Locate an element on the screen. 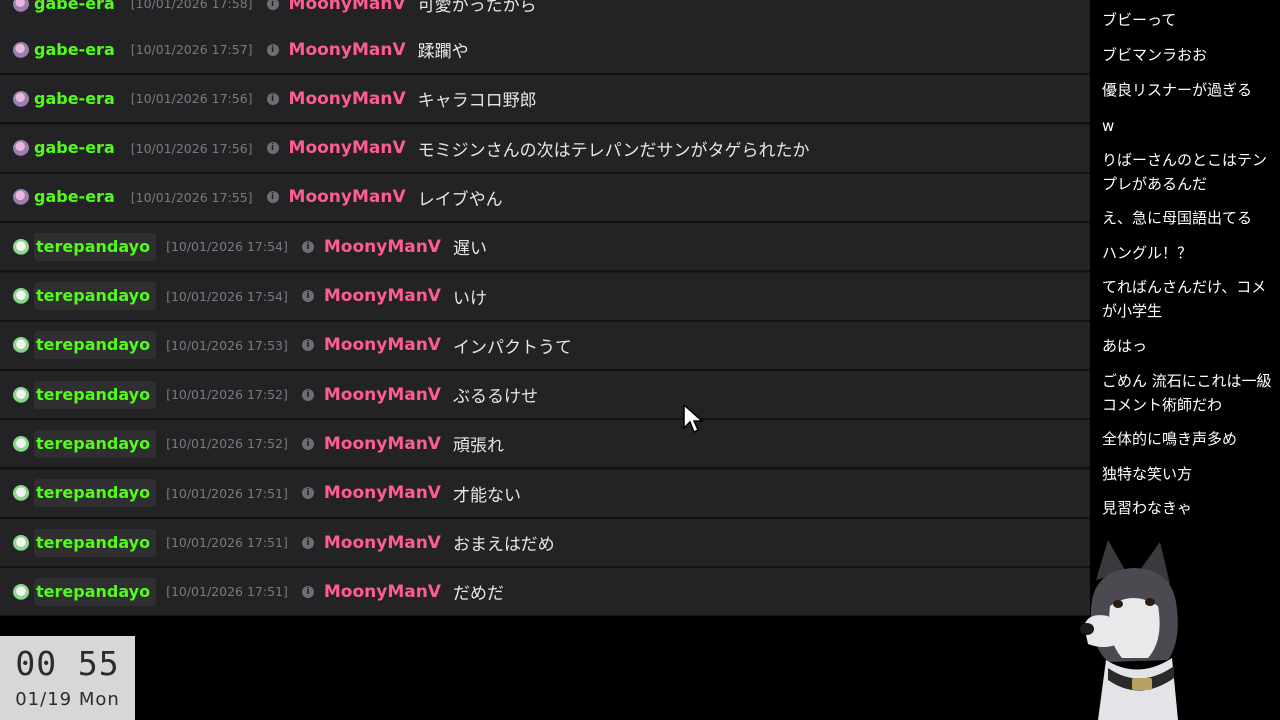  overlay-comment: りばーさんのとこはテン is located at coordinates (1185, 160).